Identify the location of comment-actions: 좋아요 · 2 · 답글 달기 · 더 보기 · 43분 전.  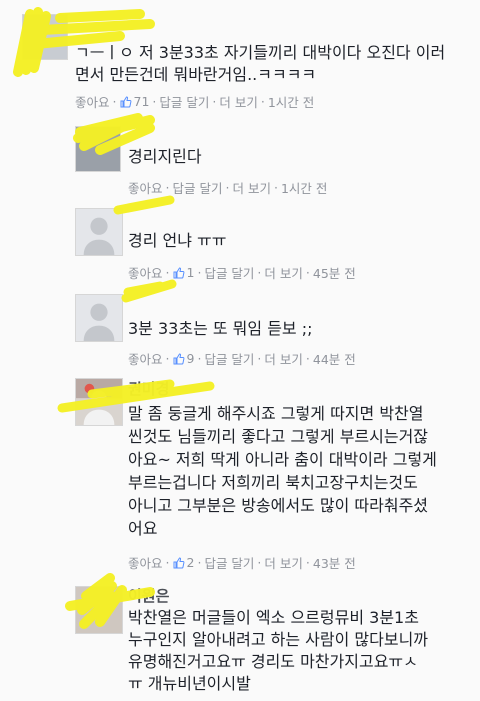
(242, 562).